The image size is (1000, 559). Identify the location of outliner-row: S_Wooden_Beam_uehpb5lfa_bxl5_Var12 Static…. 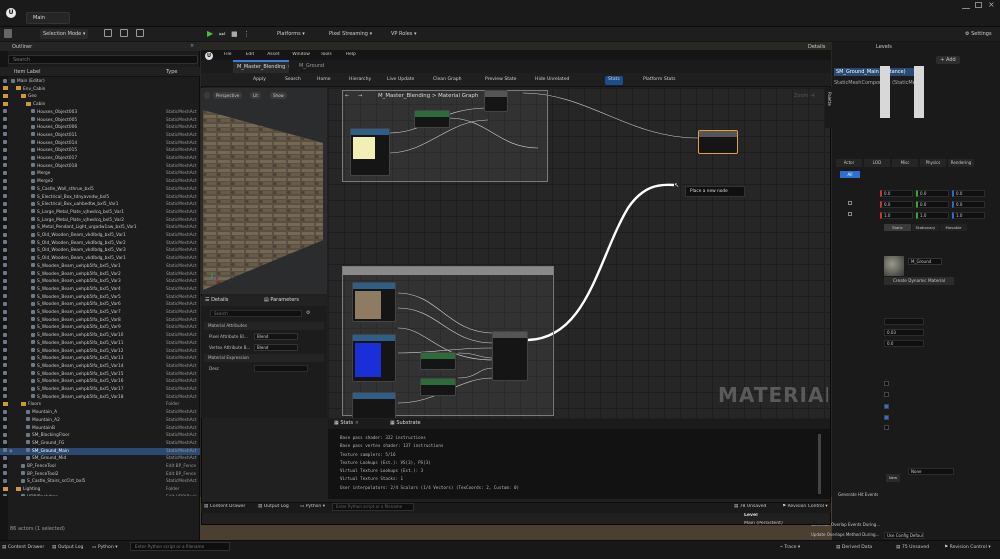
(100, 352).